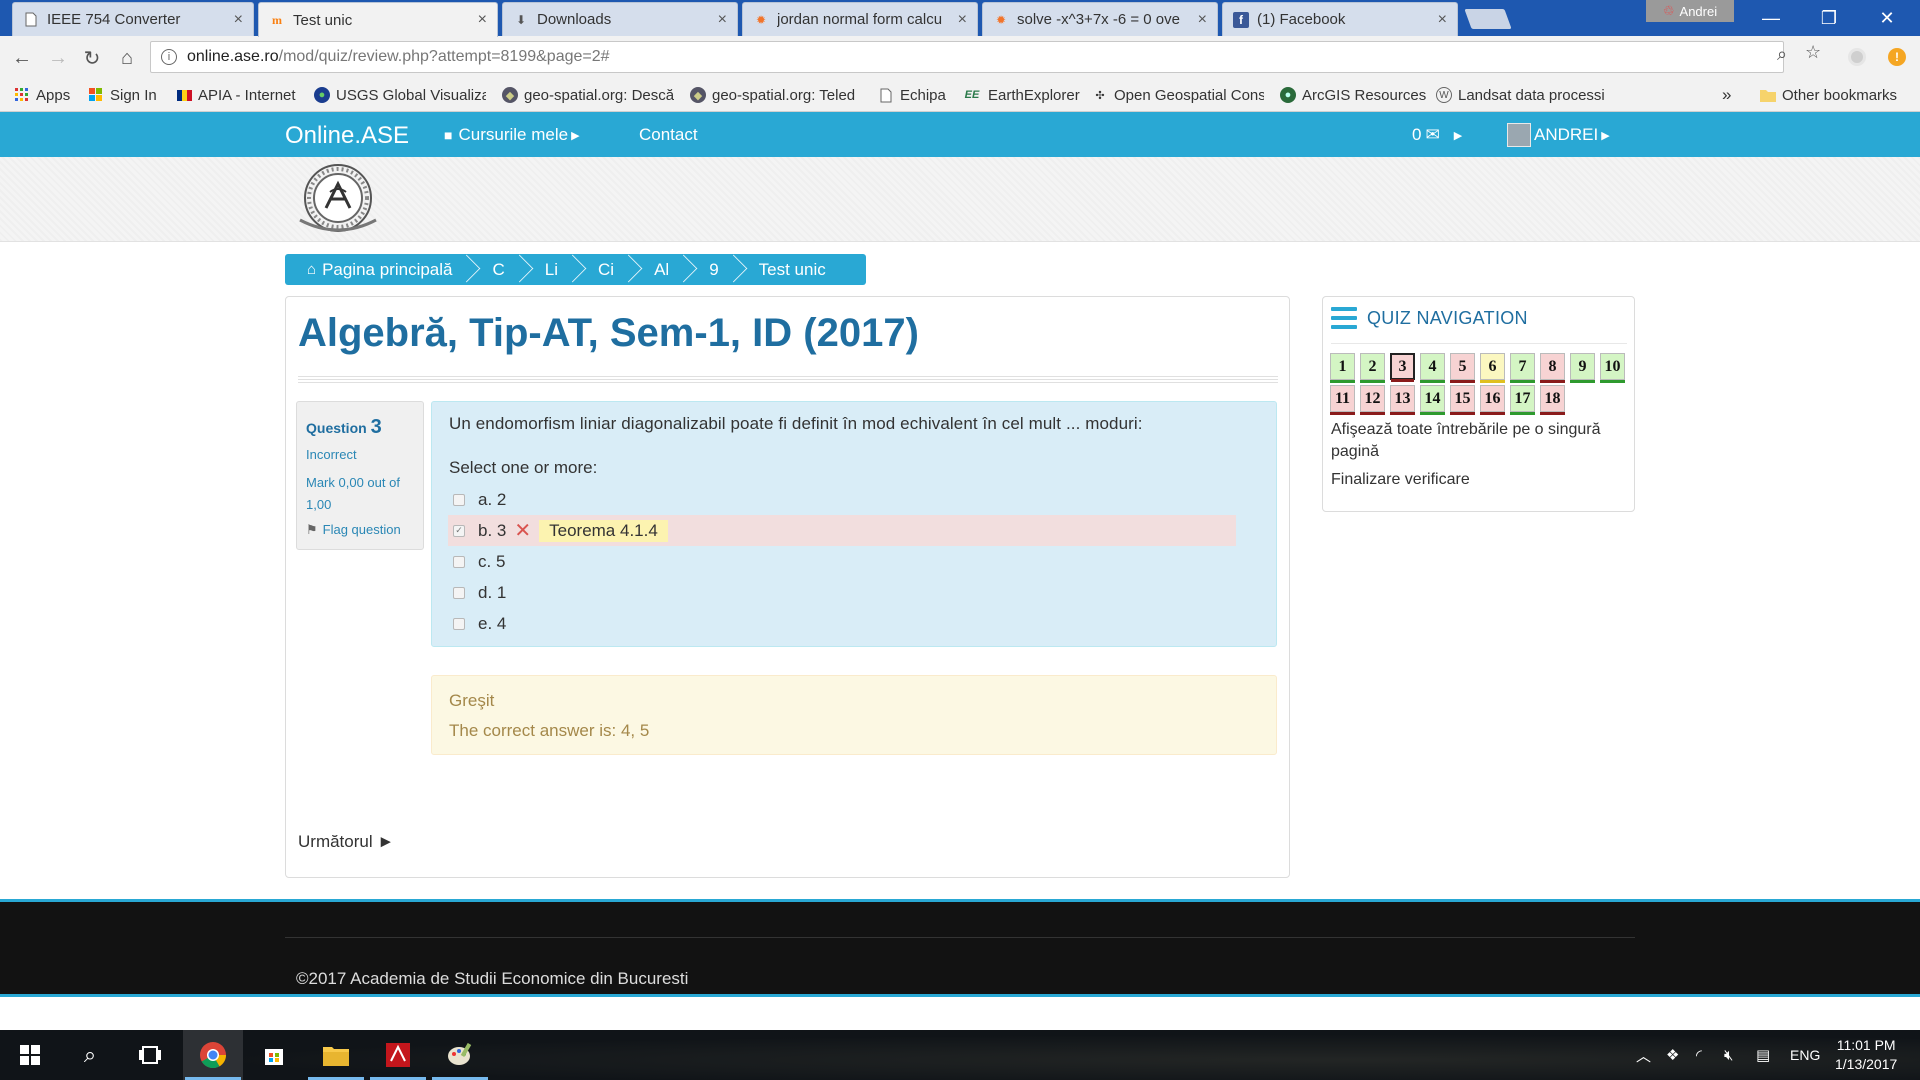 This screenshot has height=1080, width=1920. What do you see at coordinates (713, 269) in the screenshot?
I see `breadcrumb-item: 9` at bounding box center [713, 269].